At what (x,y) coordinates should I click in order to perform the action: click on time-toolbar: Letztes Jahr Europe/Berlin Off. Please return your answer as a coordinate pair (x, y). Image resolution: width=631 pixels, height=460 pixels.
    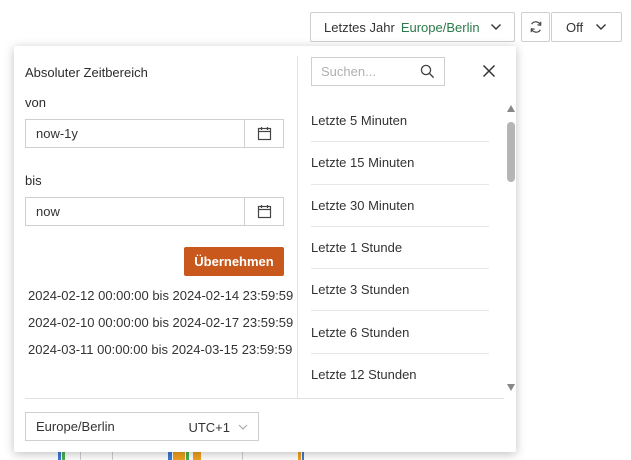
    Looking at the image, I should click on (315, 27).